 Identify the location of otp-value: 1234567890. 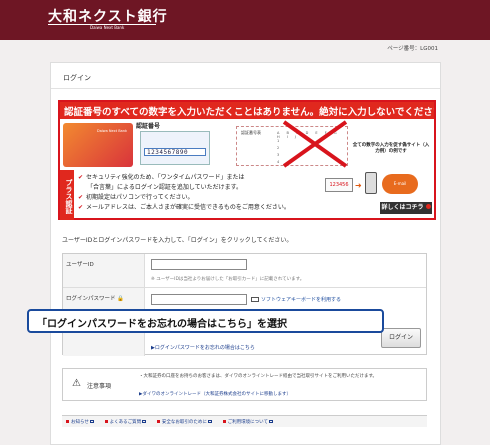
(175, 152).